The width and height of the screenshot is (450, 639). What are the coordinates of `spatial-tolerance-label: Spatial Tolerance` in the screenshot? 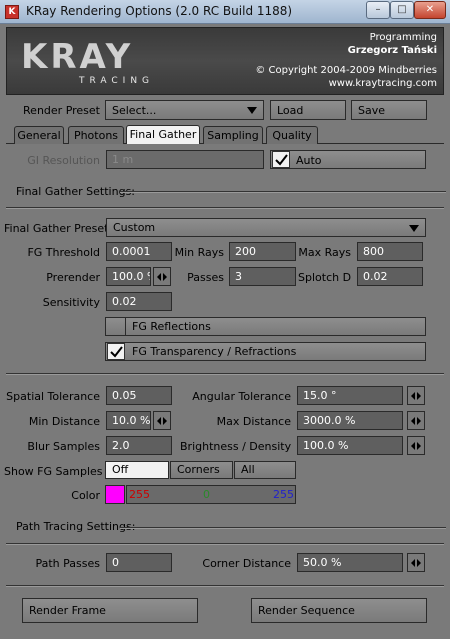 It's located at (53, 396).